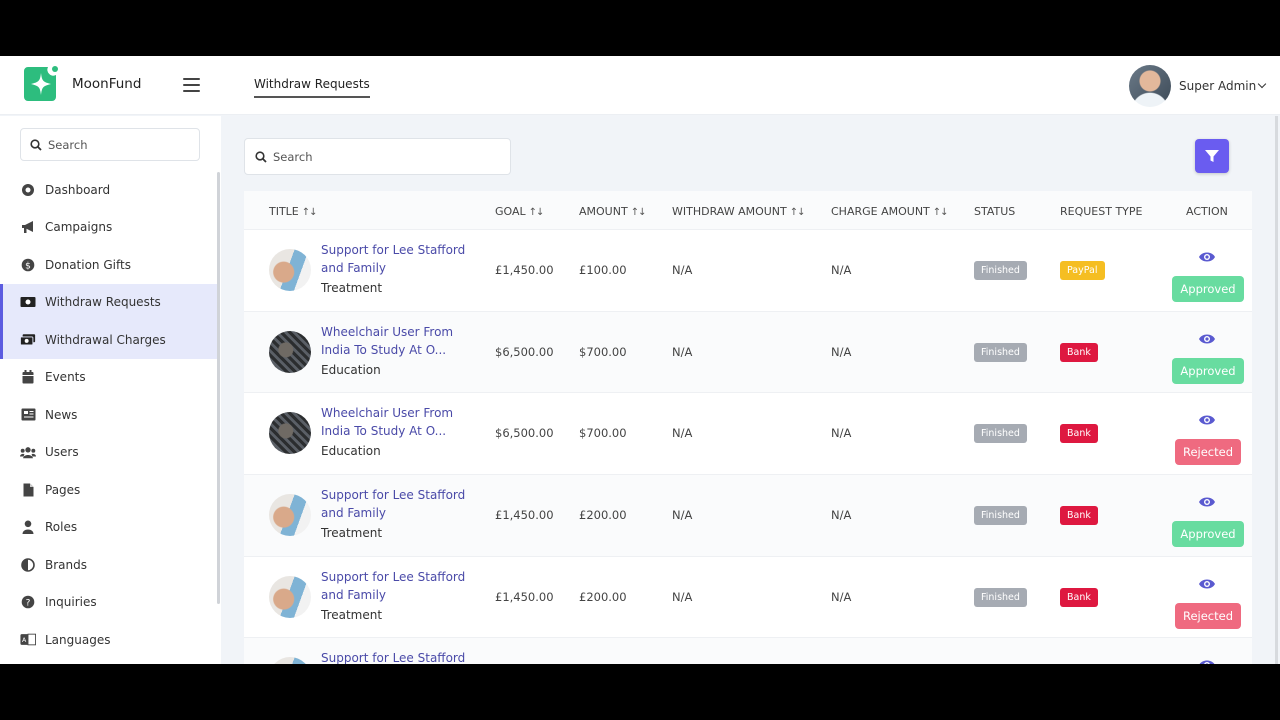 The image size is (1280, 720). I want to click on search-icon, so click(261, 156).